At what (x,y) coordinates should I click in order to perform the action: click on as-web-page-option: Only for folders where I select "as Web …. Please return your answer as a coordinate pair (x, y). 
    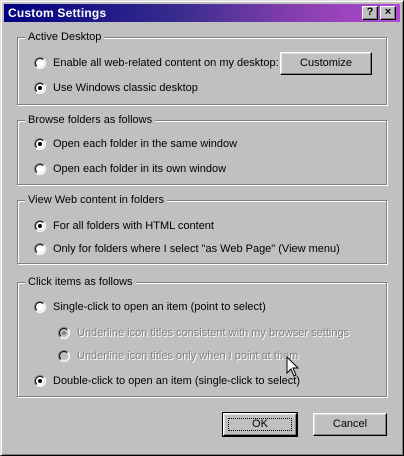
    Looking at the image, I should click on (187, 249).